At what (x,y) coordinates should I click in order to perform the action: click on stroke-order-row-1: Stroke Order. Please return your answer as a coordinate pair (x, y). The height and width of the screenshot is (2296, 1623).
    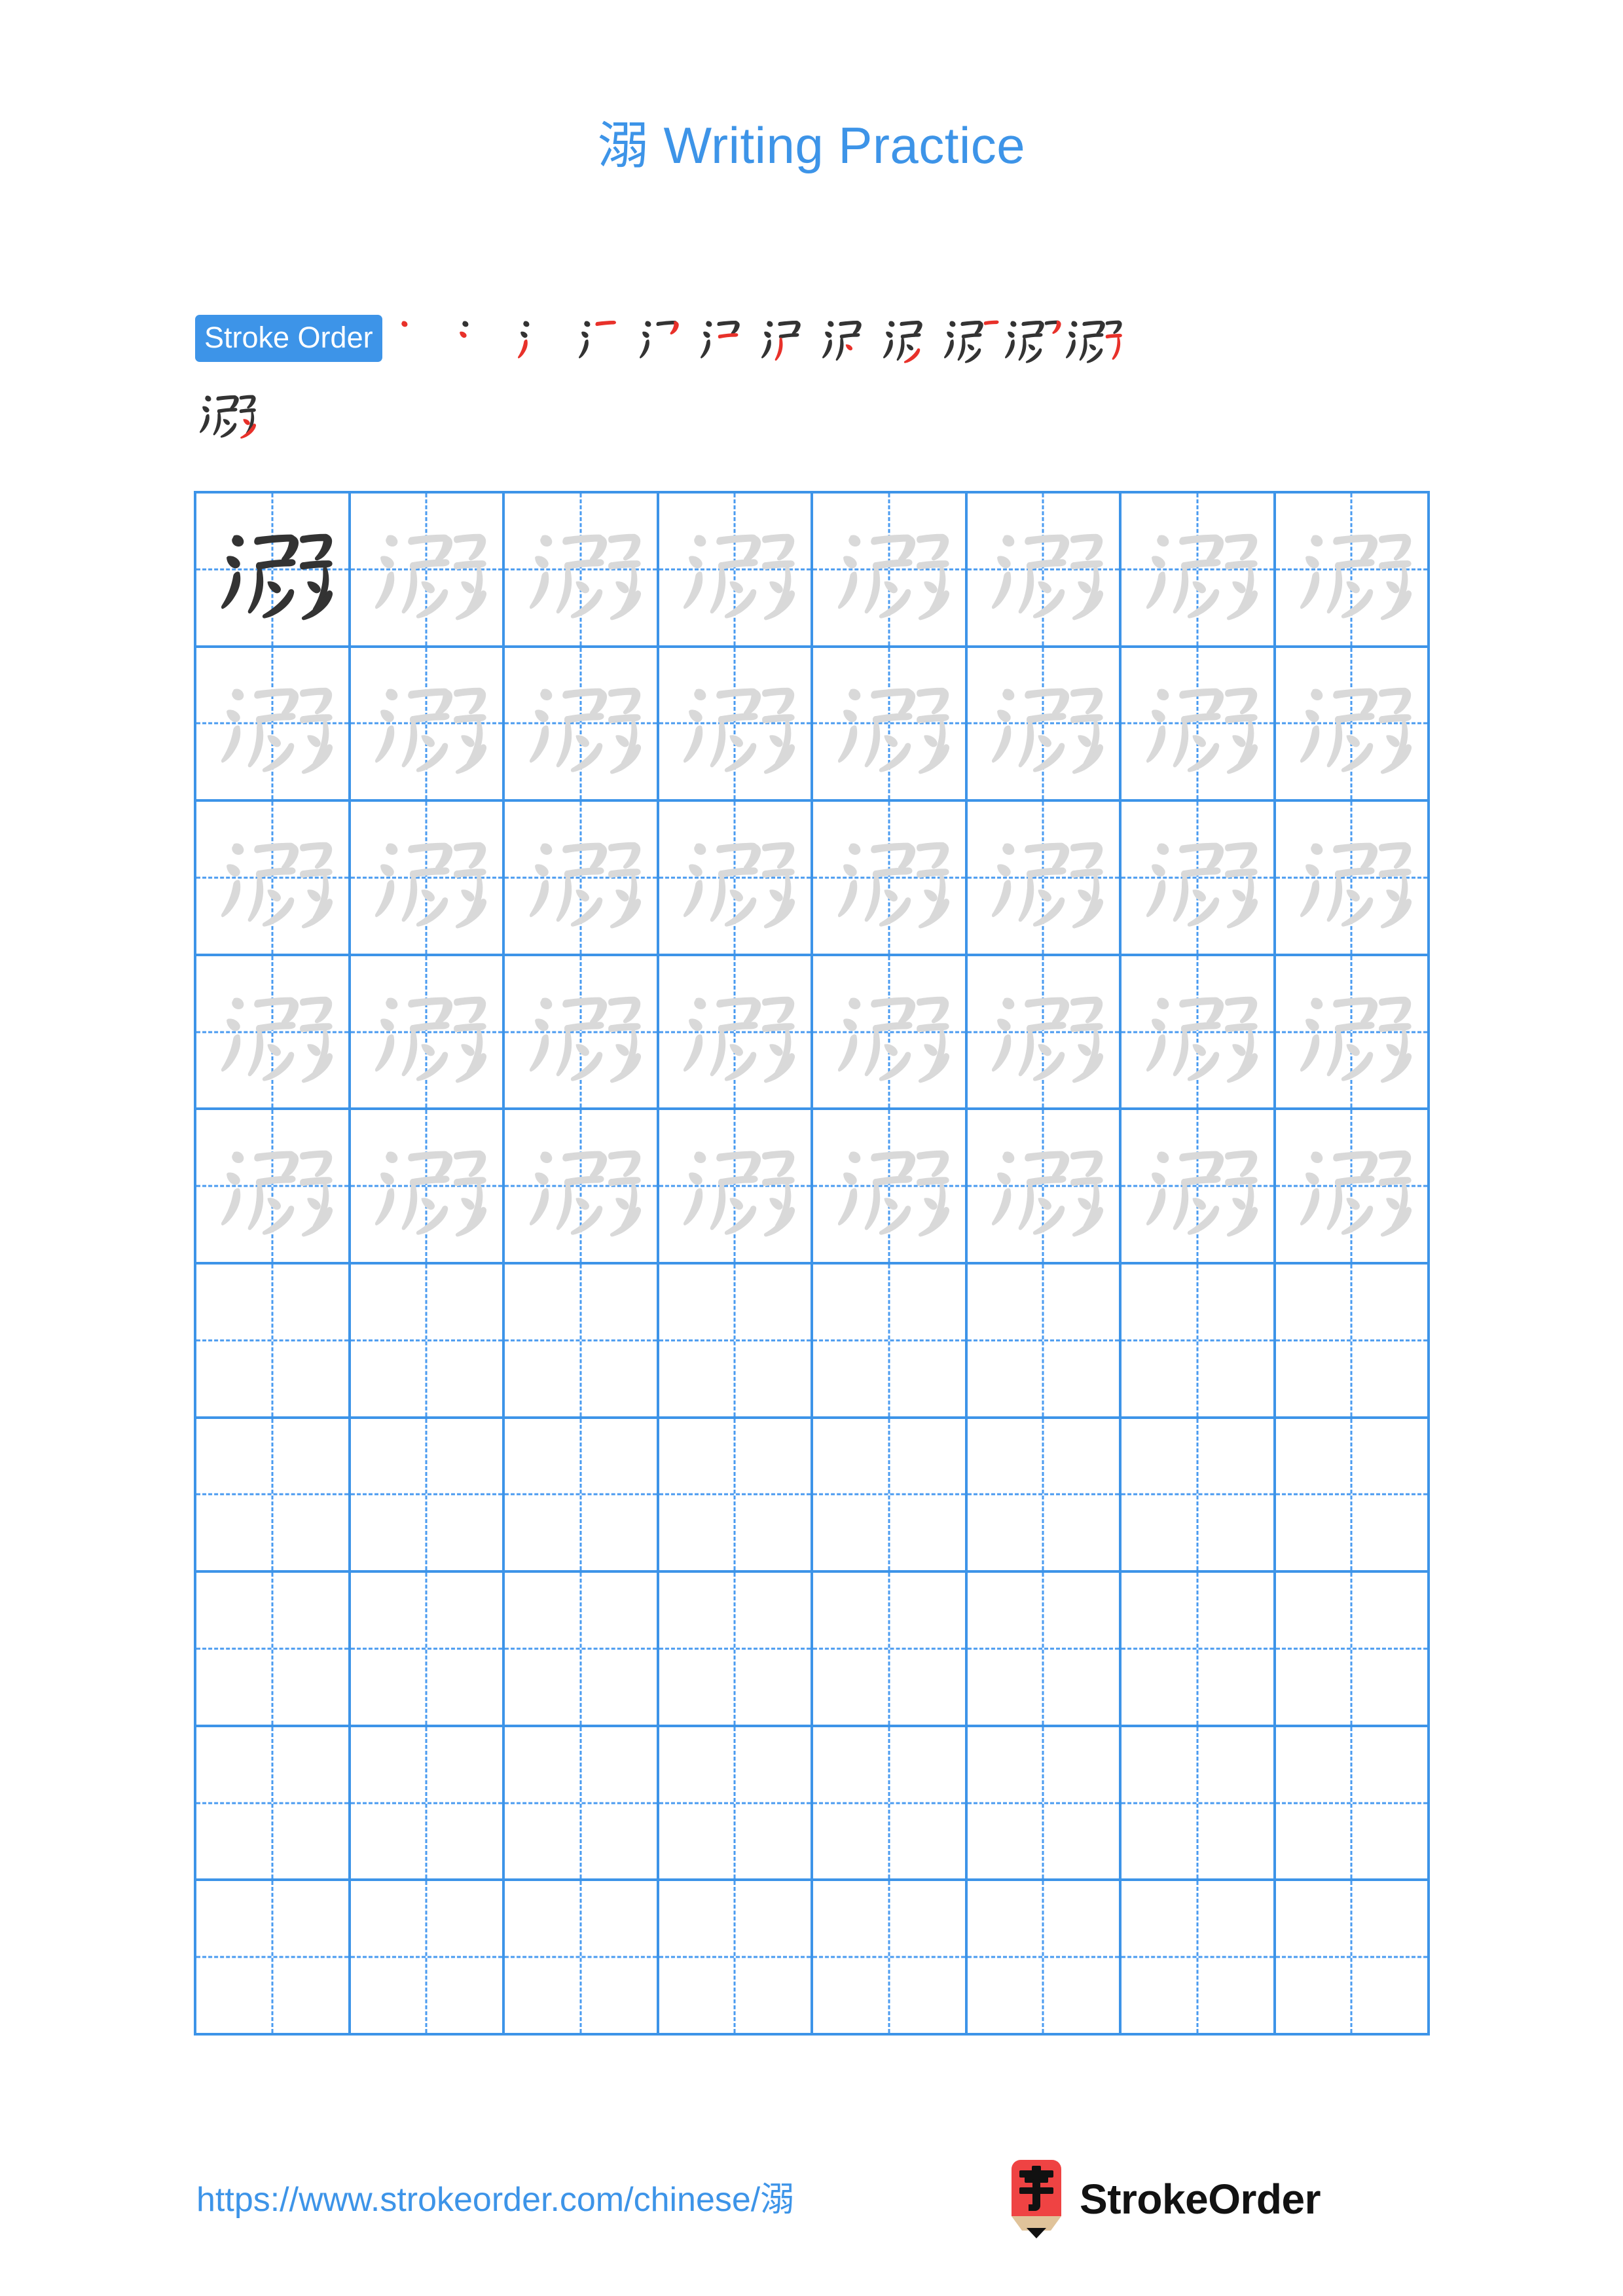
    Looking at the image, I should click on (817, 338).